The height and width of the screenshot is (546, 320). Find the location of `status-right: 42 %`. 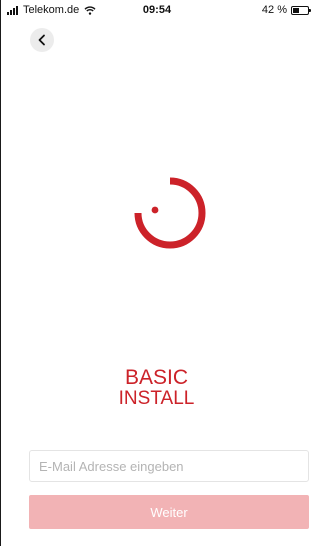

status-right: 42 % is located at coordinates (286, 10).